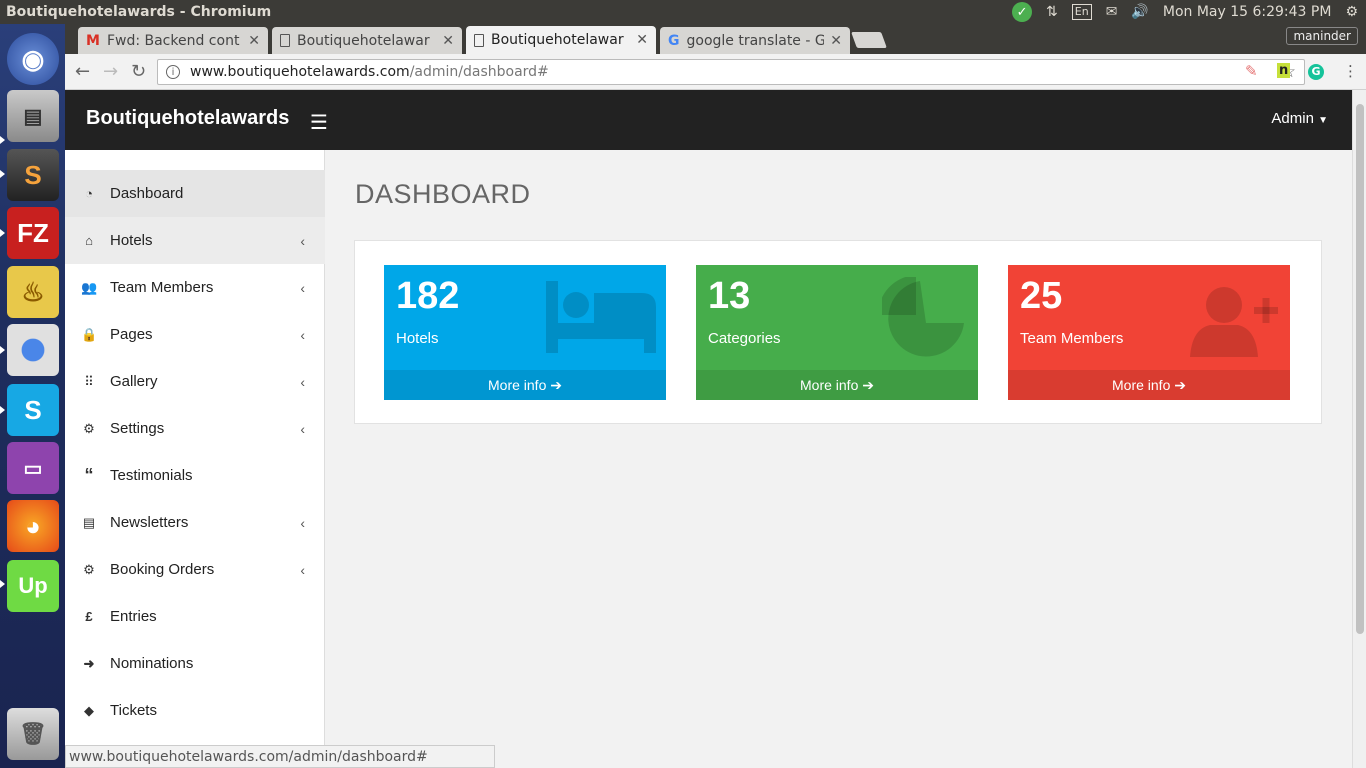 The height and width of the screenshot is (768, 1366). I want to click on page-title: DASHBOARD, so click(443, 194).